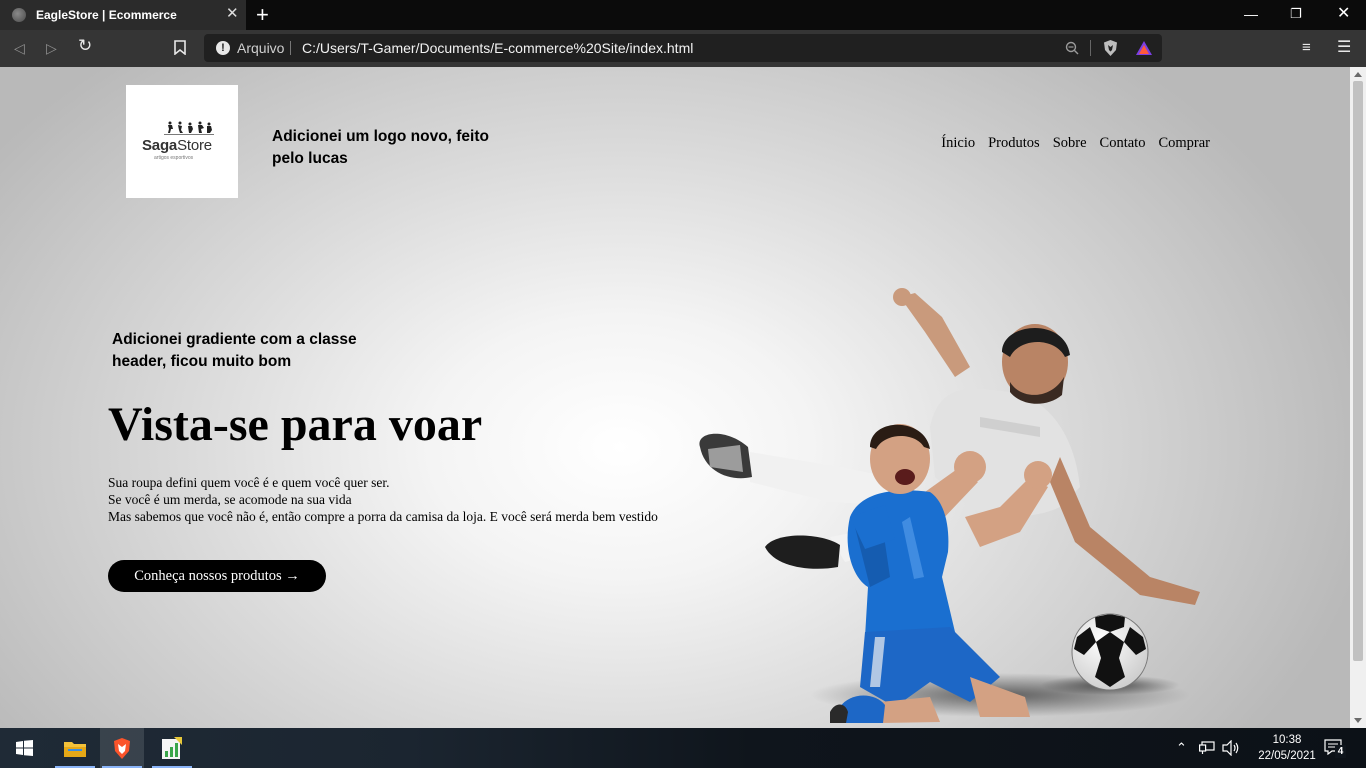 The image size is (1366, 768). I want to click on nav-link-contato: Contato, so click(1123, 143).